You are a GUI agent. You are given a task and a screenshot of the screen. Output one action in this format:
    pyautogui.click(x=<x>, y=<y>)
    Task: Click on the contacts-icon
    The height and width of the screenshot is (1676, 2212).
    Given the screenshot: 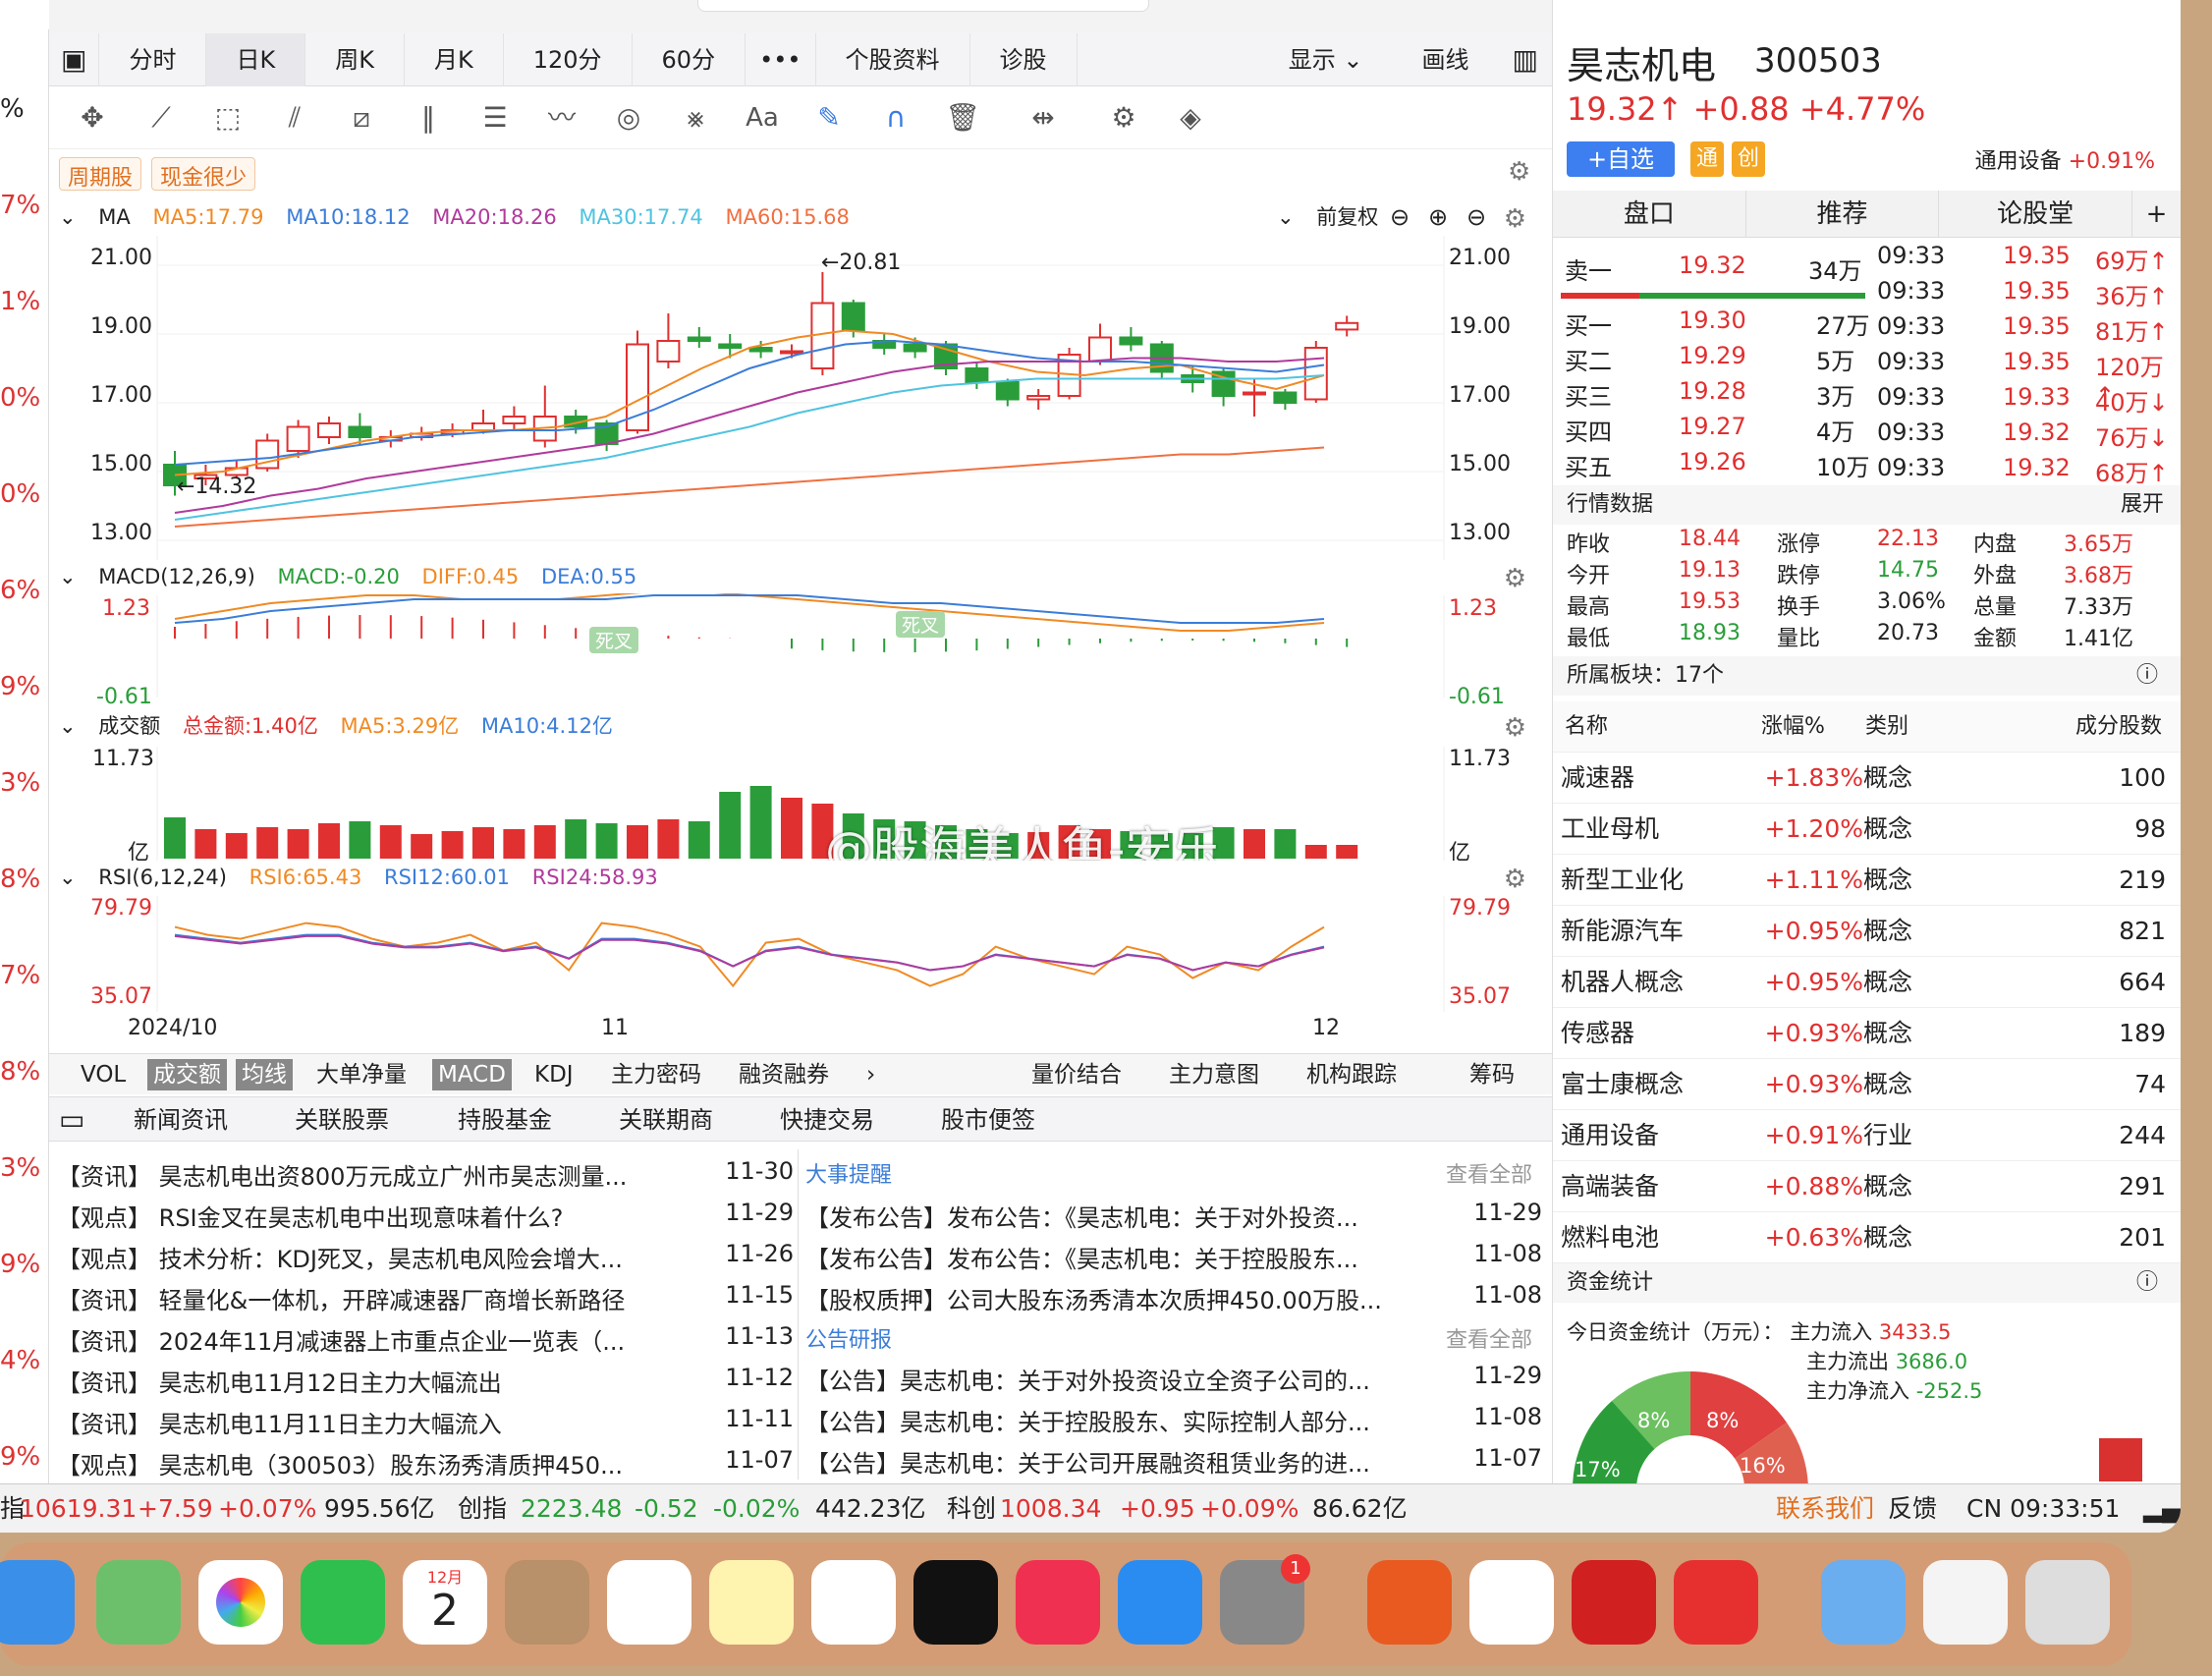 What is the action you would take?
    pyautogui.click(x=547, y=1602)
    